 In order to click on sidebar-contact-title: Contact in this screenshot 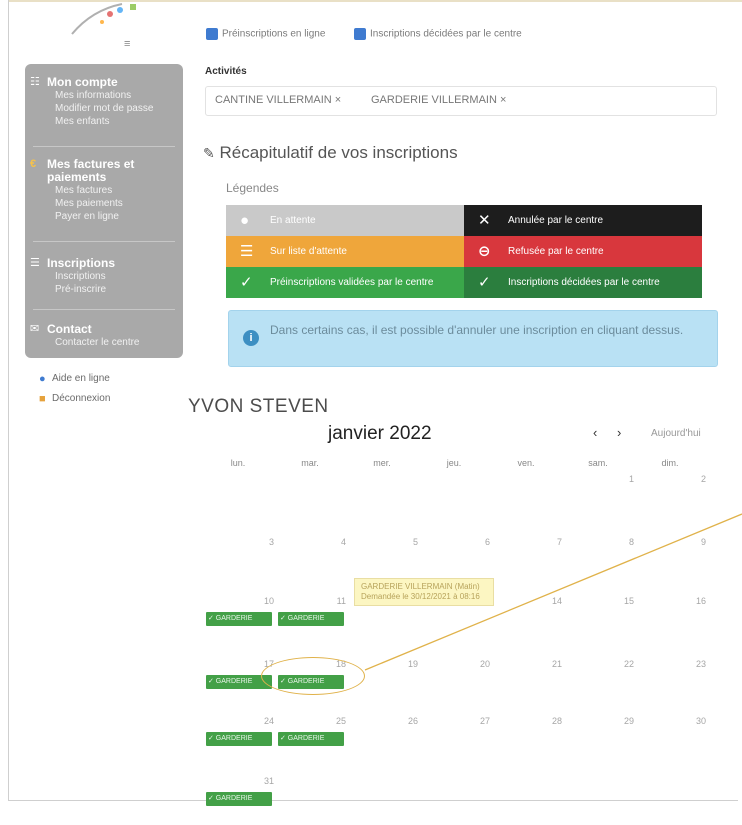, I will do `click(69, 329)`.